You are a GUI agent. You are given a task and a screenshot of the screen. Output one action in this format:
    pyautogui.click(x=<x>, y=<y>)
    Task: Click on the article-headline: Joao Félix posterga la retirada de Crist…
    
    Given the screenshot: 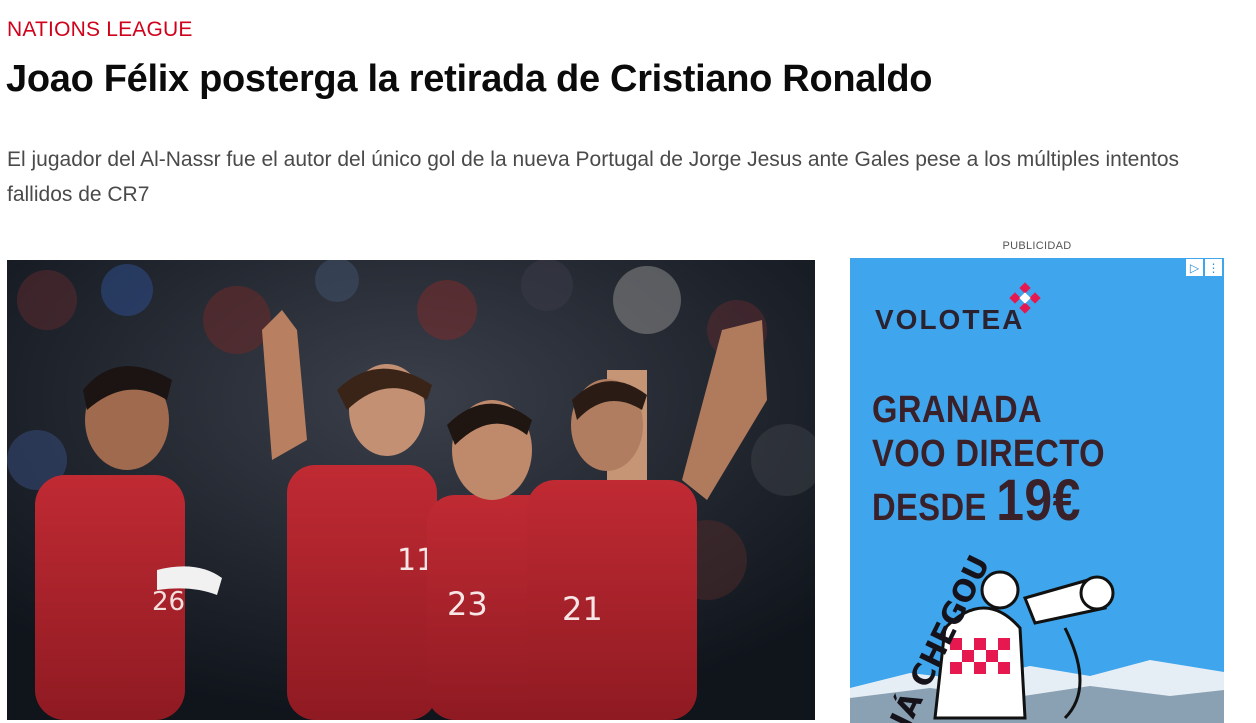 What is the action you would take?
    pyautogui.click(x=469, y=79)
    